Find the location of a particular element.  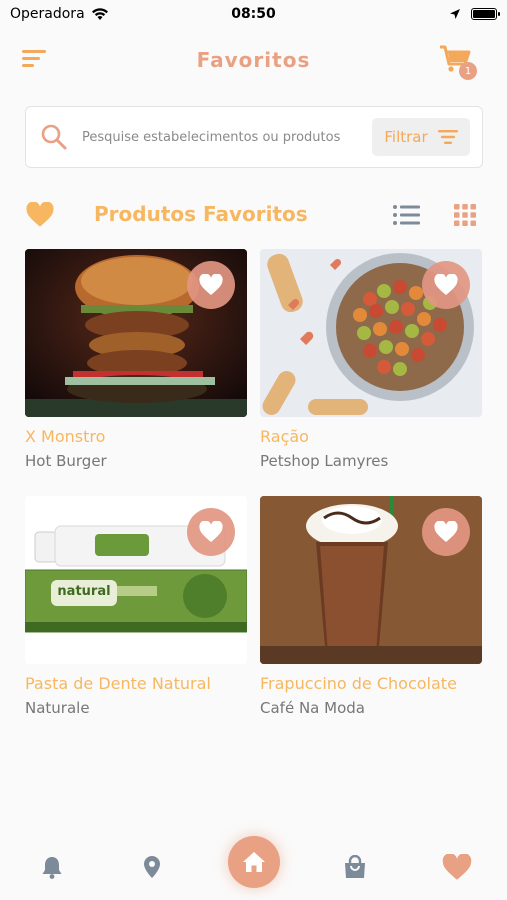

list-view-icon is located at coordinates (406, 215).